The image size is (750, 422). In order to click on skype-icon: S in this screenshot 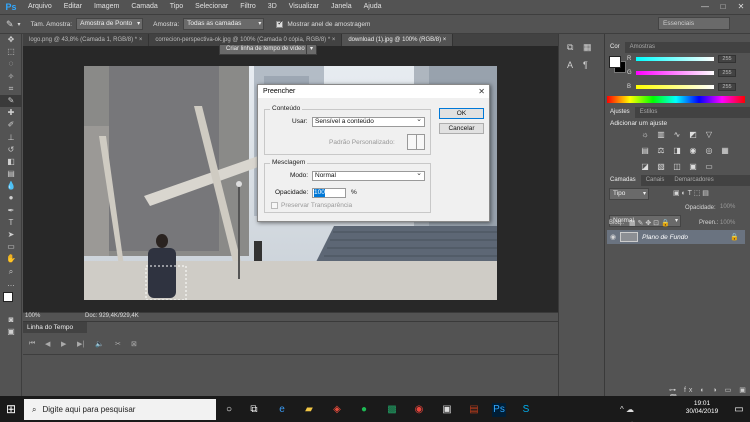, I will do `click(526, 410)`.